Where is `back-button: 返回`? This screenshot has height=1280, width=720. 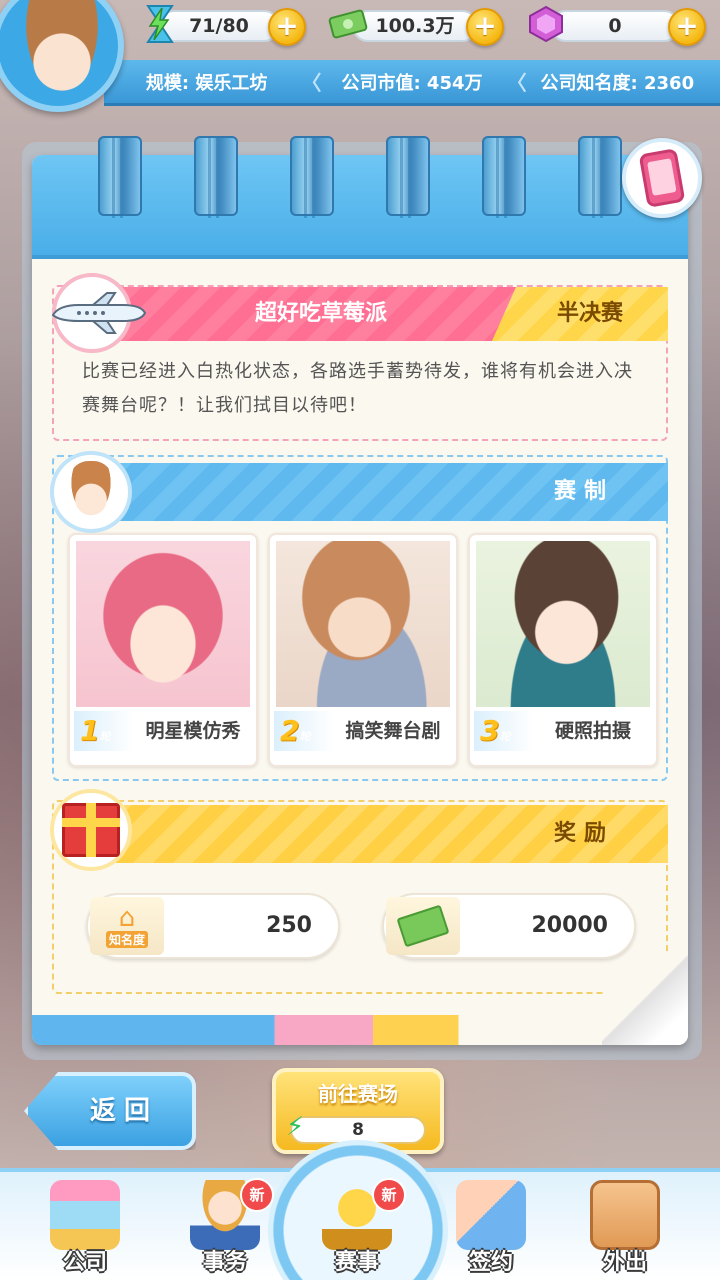
back-button: 返回 is located at coordinates (110, 1111).